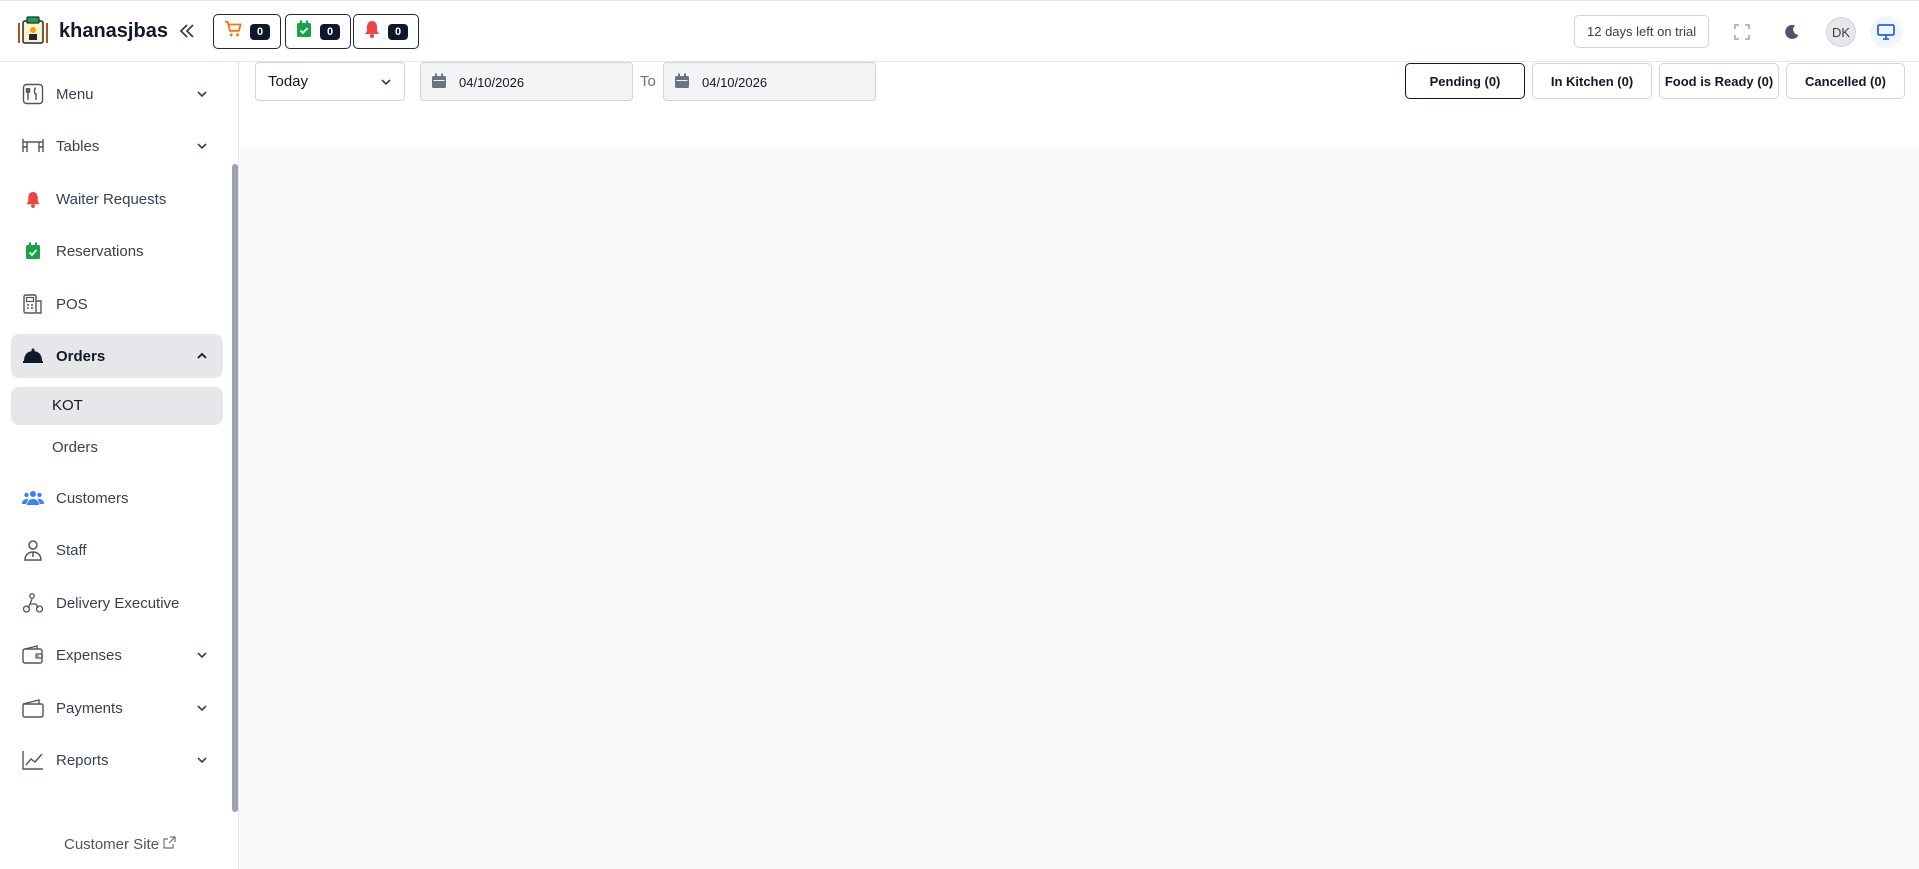 The width and height of the screenshot is (1919, 869). What do you see at coordinates (648, 81) in the screenshot?
I see `date-range-to-label: To` at bounding box center [648, 81].